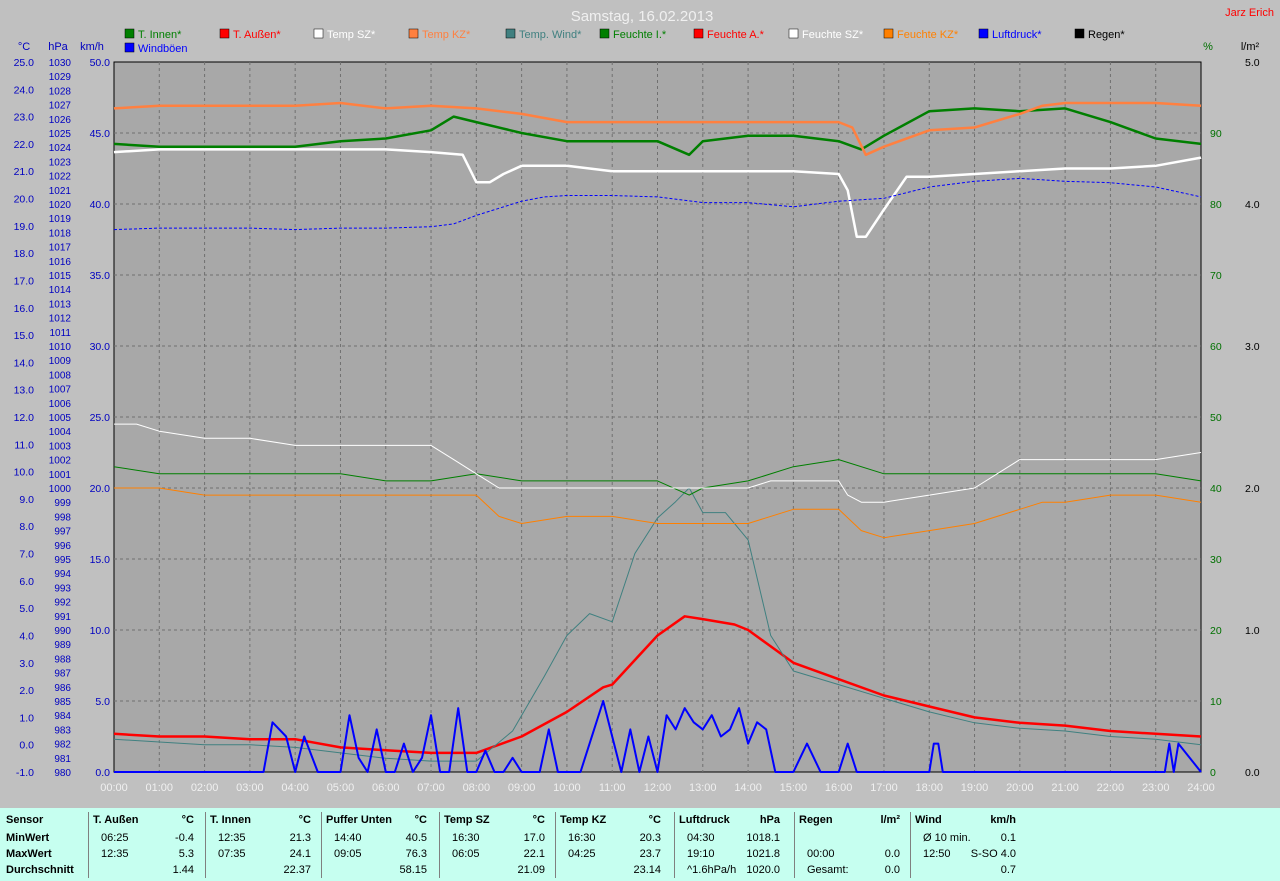 The width and height of the screenshot is (1280, 881). What do you see at coordinates (1020, 788) in the screenshot?
I see `x-tick-label: 20:00` at bounding box center [1020, 788].